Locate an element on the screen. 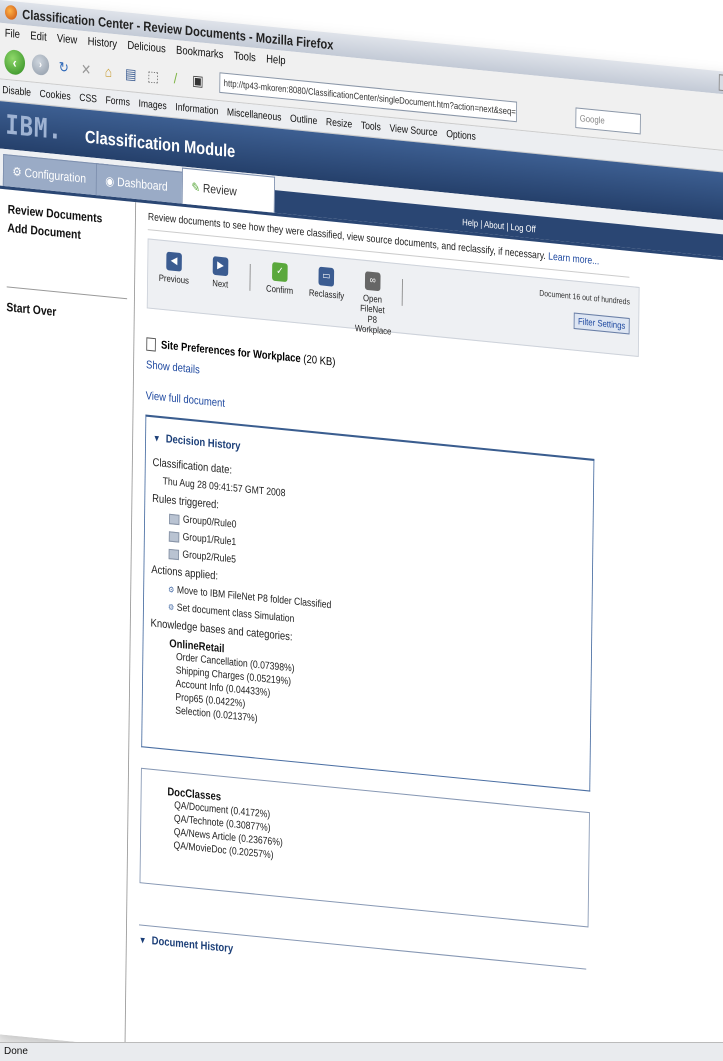  previous-button: ◀ Previous is located at coordinates (174, 268).